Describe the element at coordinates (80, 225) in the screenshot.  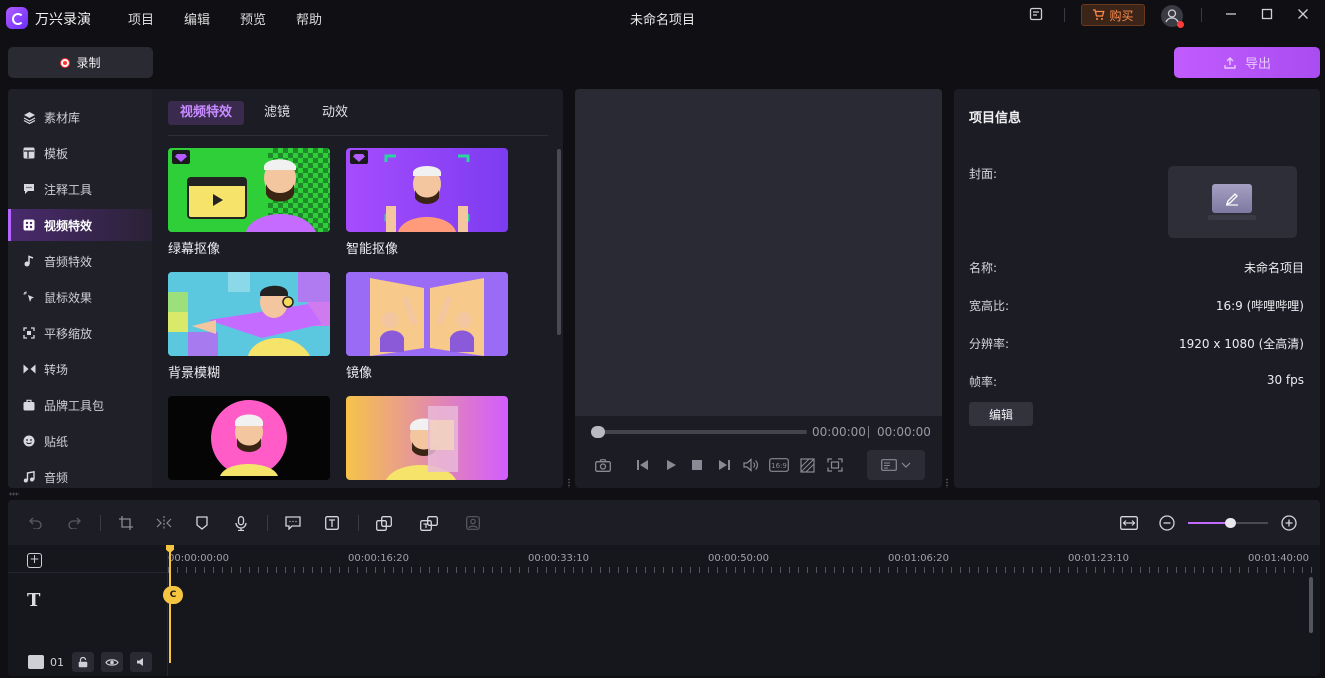
I see `sidebar-item-video-effects: 视频特效` at that location.